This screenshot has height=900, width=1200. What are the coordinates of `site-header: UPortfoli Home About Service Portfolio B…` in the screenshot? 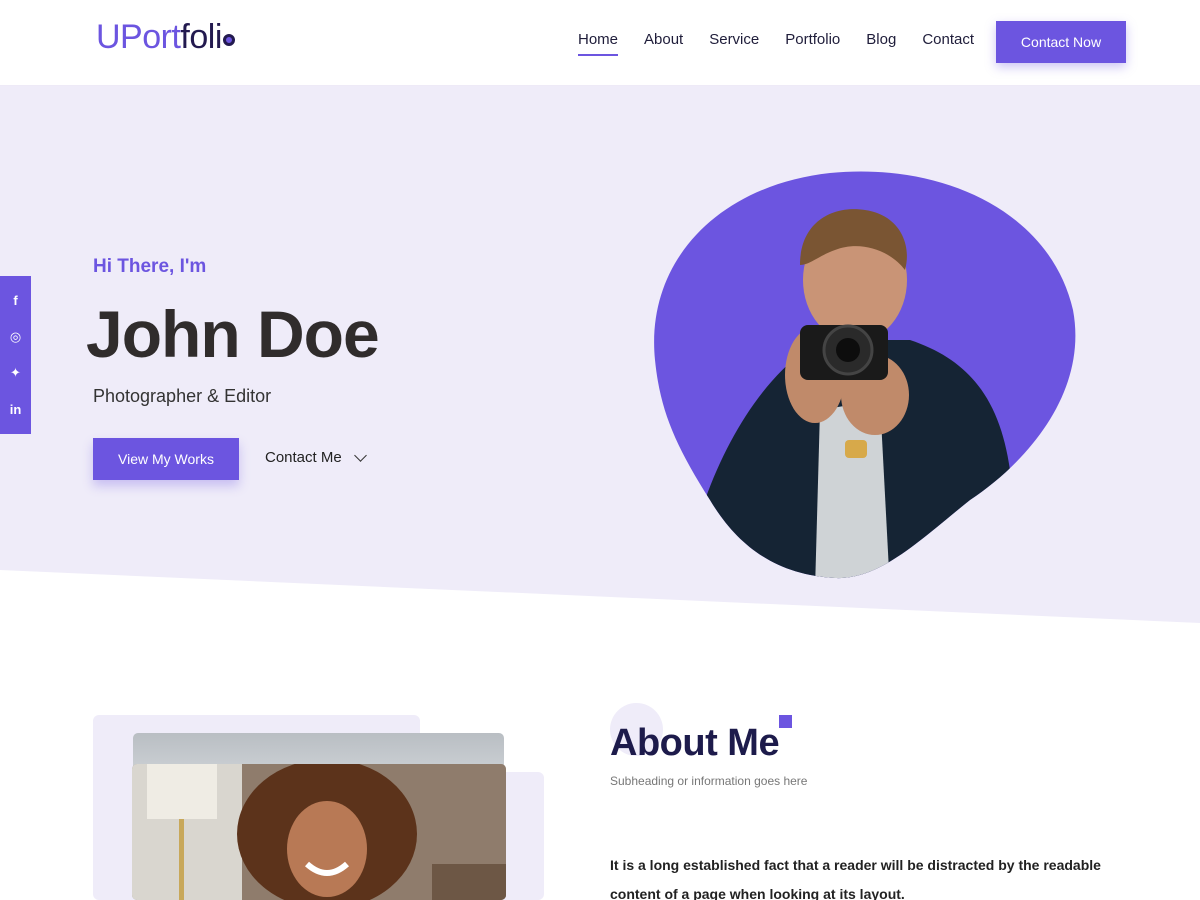 It's located at (600, 42).